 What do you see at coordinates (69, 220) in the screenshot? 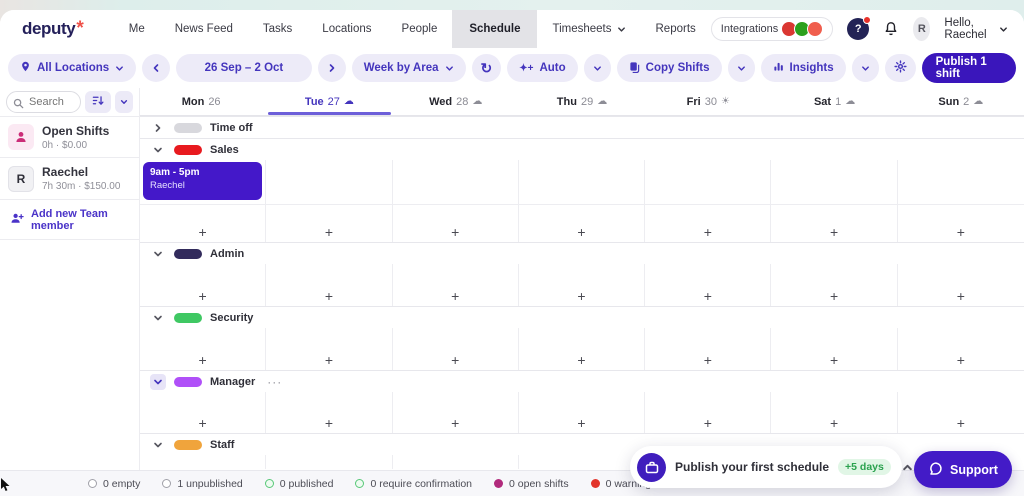
I see `add-team-member-button: Add new Team member` at bounding box center [69, 220].